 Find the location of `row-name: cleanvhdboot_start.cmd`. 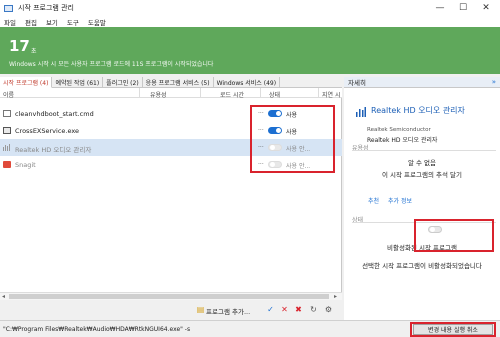

row-name: cleanvhdboot_start.cmd is located at coordinates (54, 114).